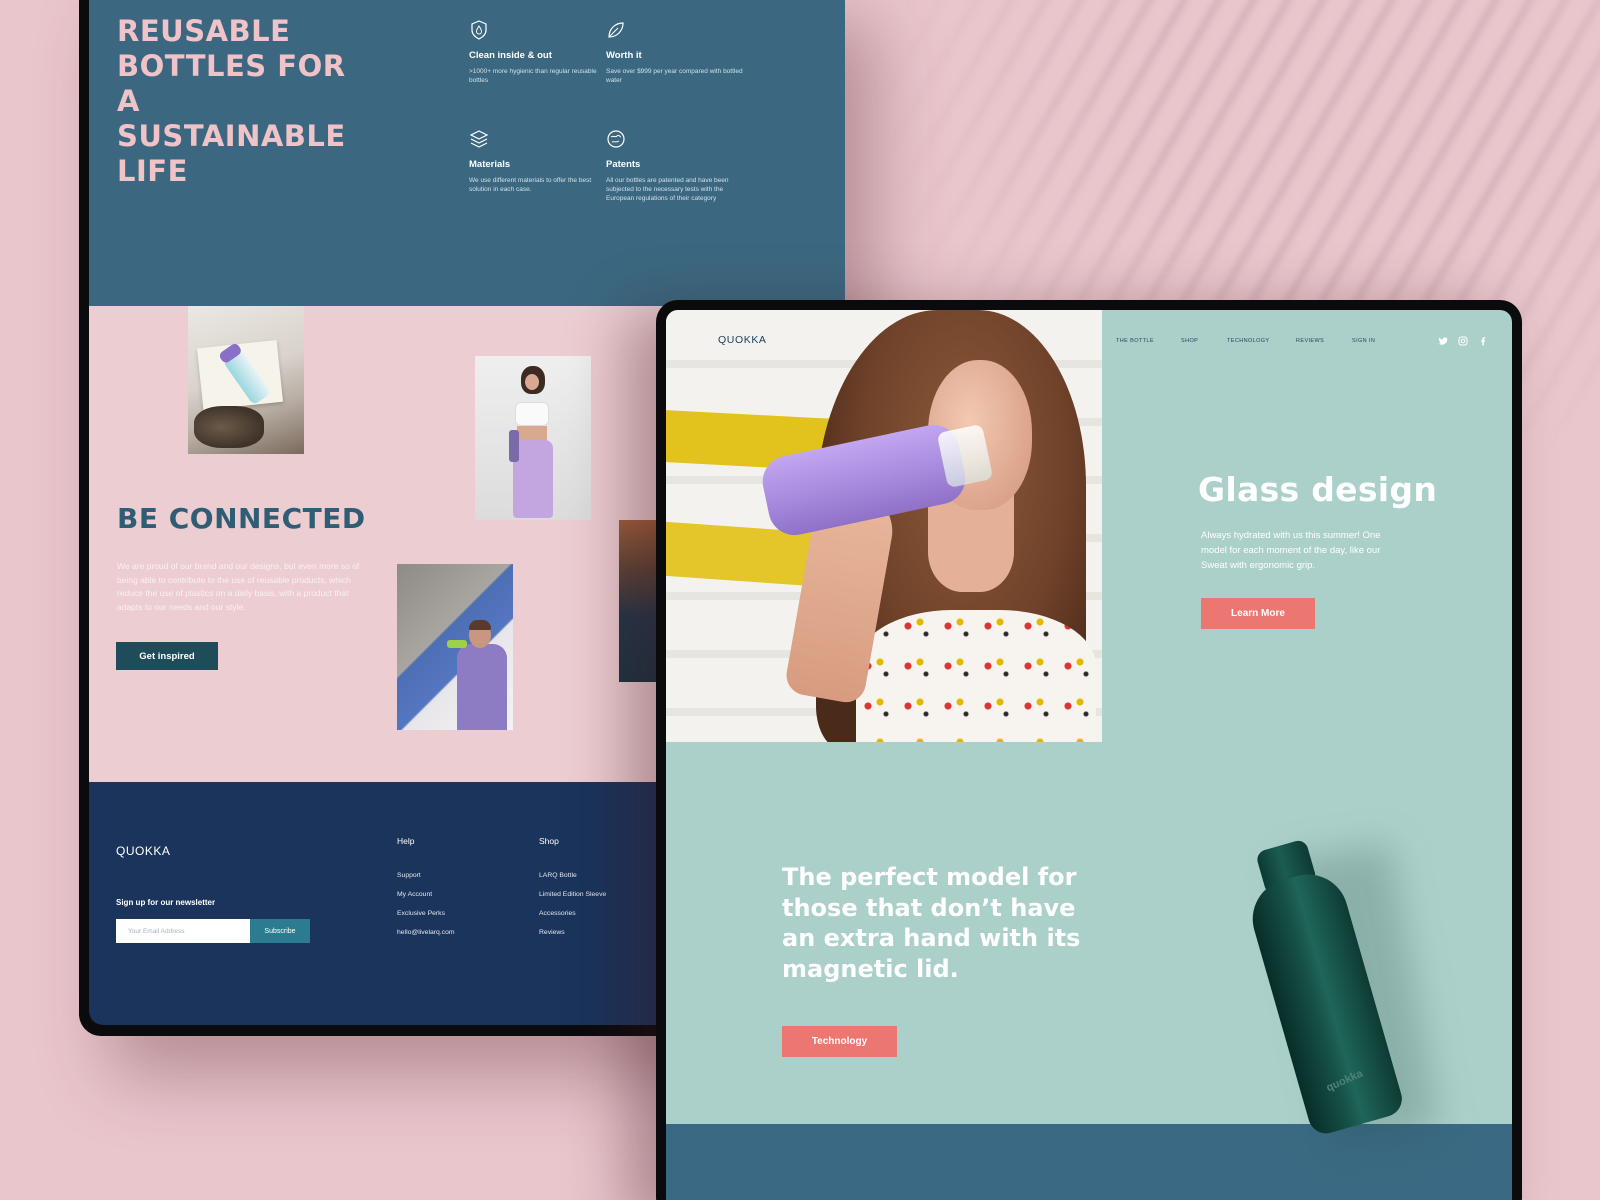 The height and width of the screenshot is (1200, 1600). What do you see at coordinates (490, 164) in the screenshot?
I see `feature-title: Materials` at bounding box center [490, 164].